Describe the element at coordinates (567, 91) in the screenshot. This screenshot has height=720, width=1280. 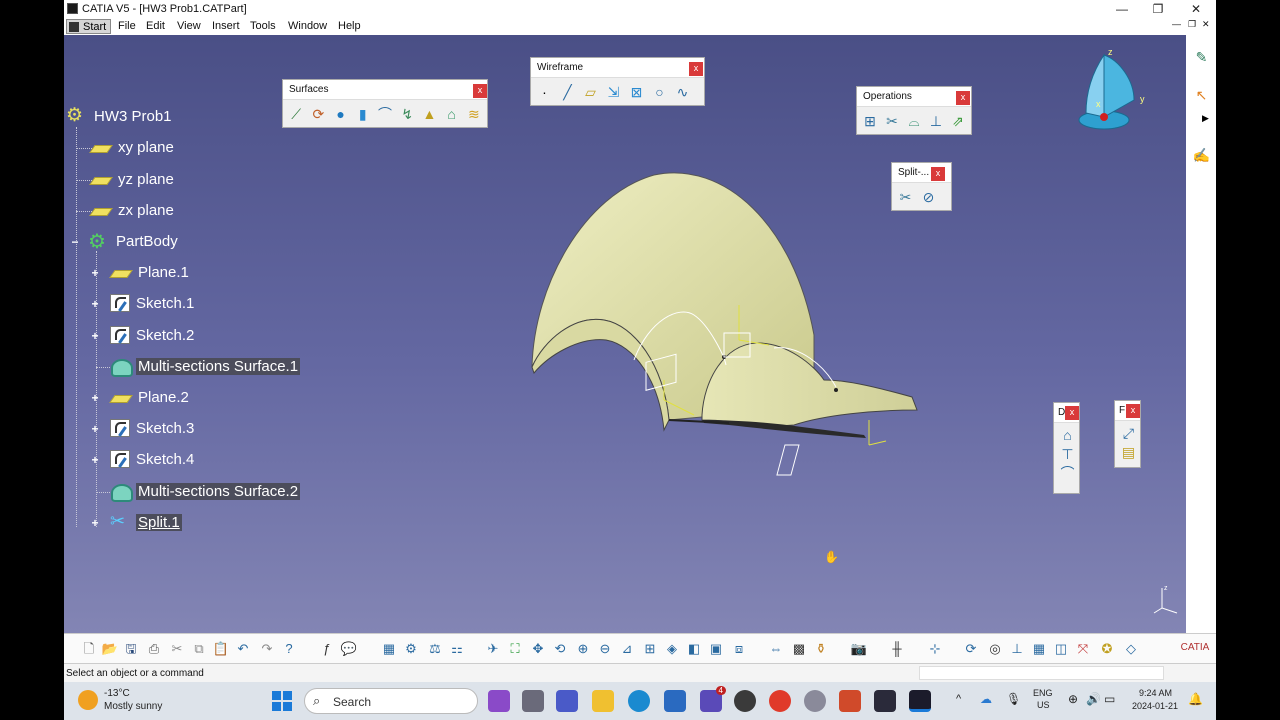
I see `line-icon: ╱` at that location.